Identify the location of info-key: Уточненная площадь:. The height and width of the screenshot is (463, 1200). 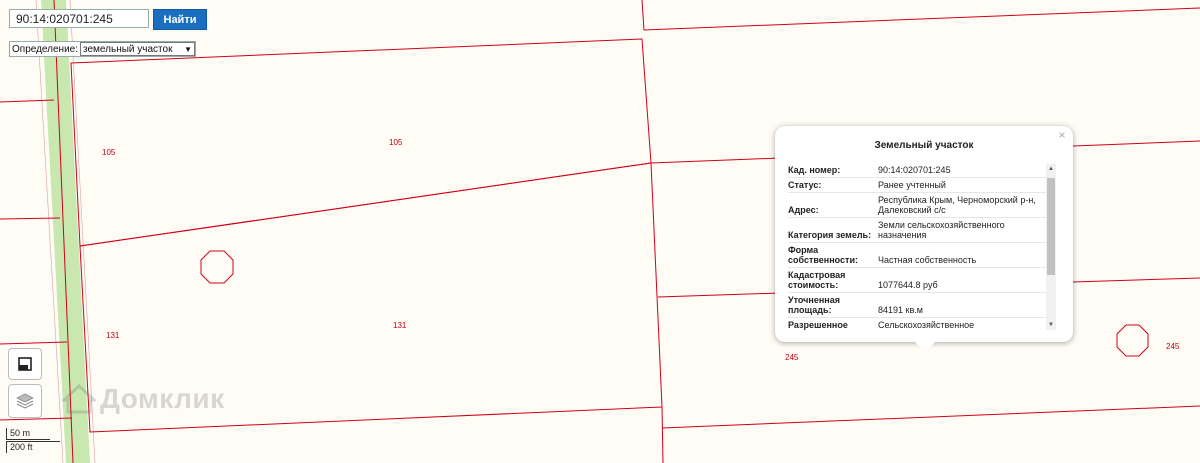
(814, 305).